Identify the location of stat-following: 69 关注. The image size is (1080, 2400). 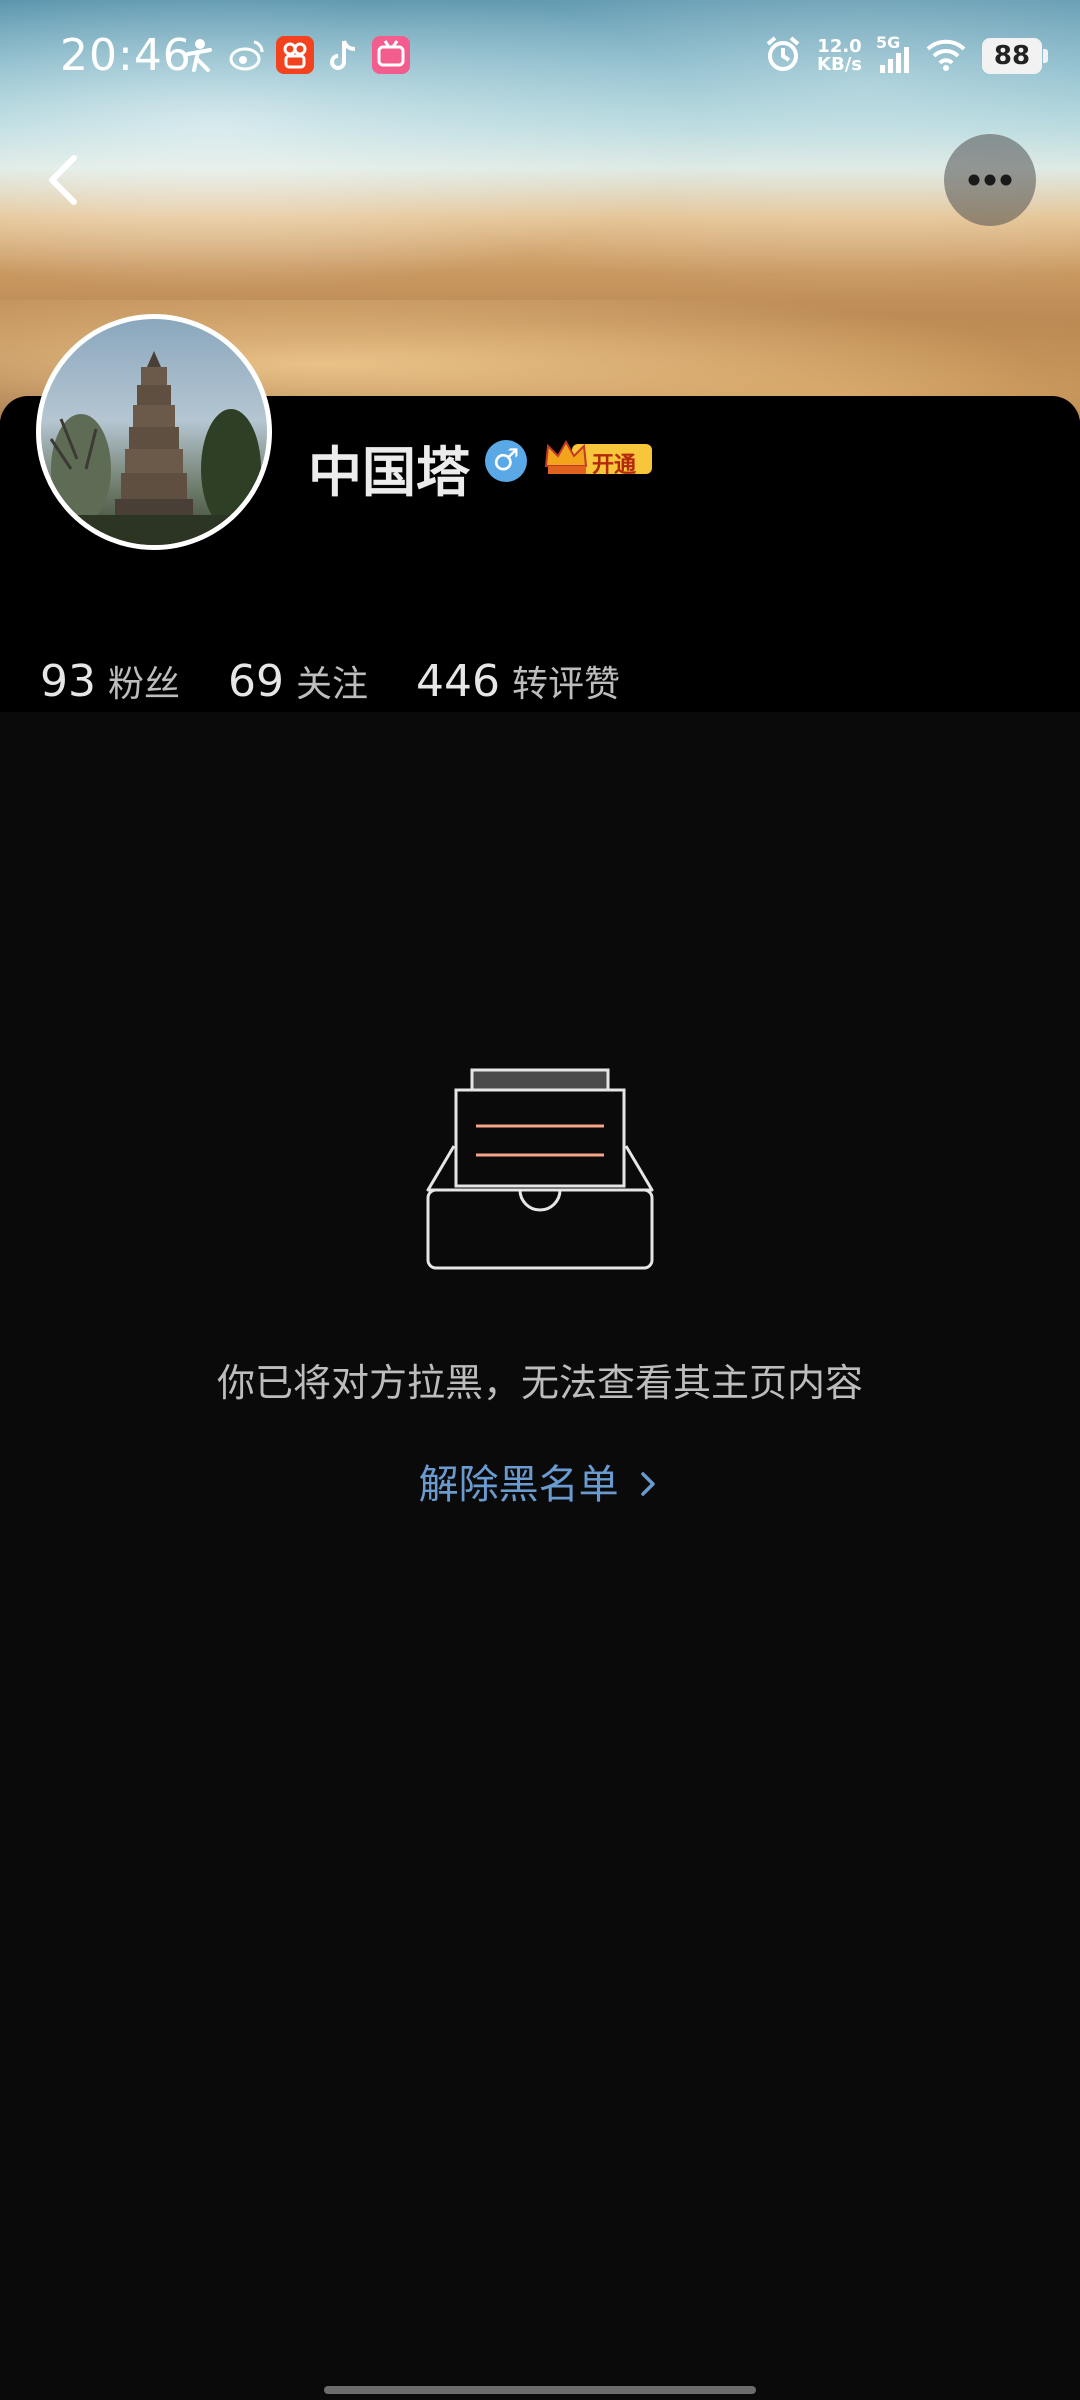
(298, 681).